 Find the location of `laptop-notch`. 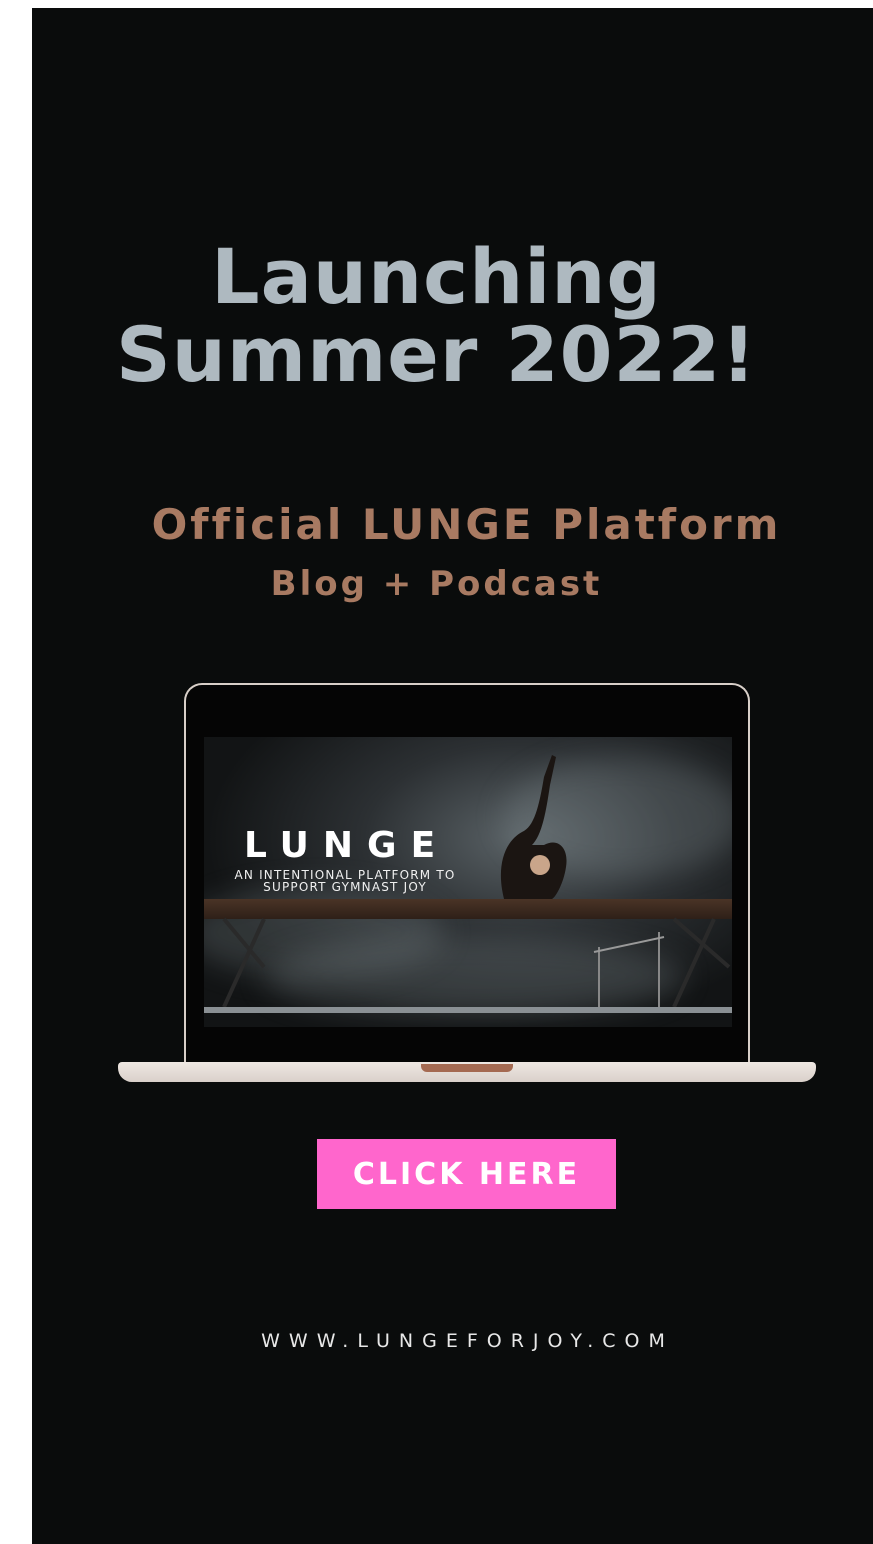

laptop-notch is located at coordinates (467, 1068).